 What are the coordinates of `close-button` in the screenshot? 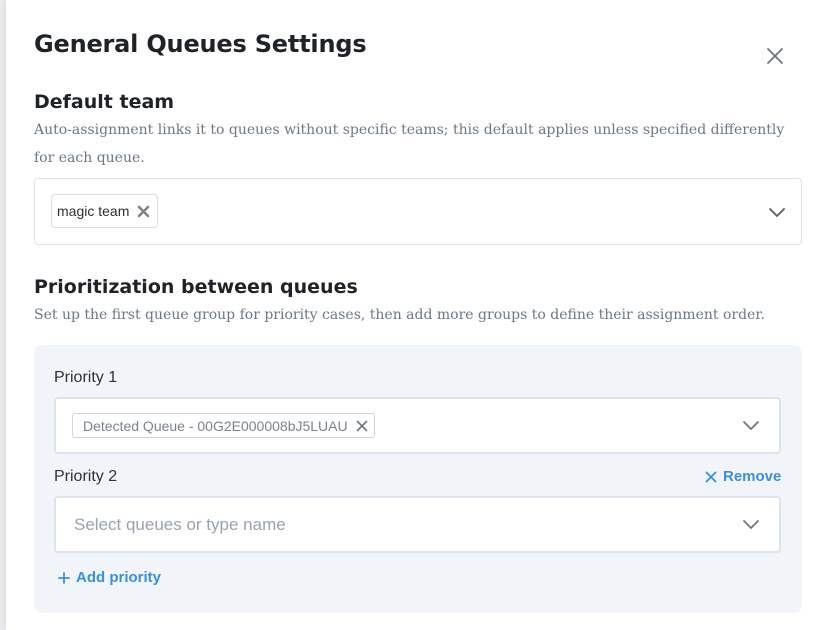 It's located at (775, 56).